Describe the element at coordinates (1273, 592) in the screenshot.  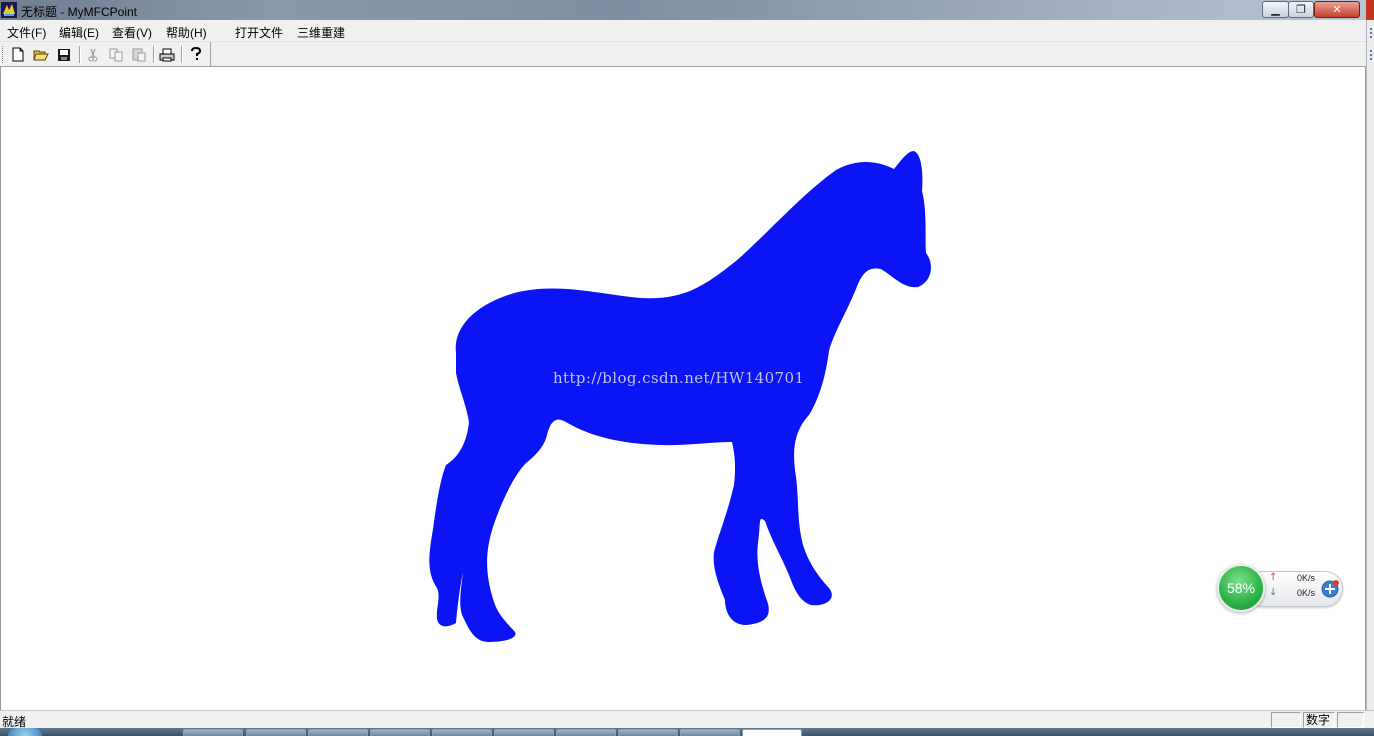
I see `download-arrow-icon: ↓` at that location.